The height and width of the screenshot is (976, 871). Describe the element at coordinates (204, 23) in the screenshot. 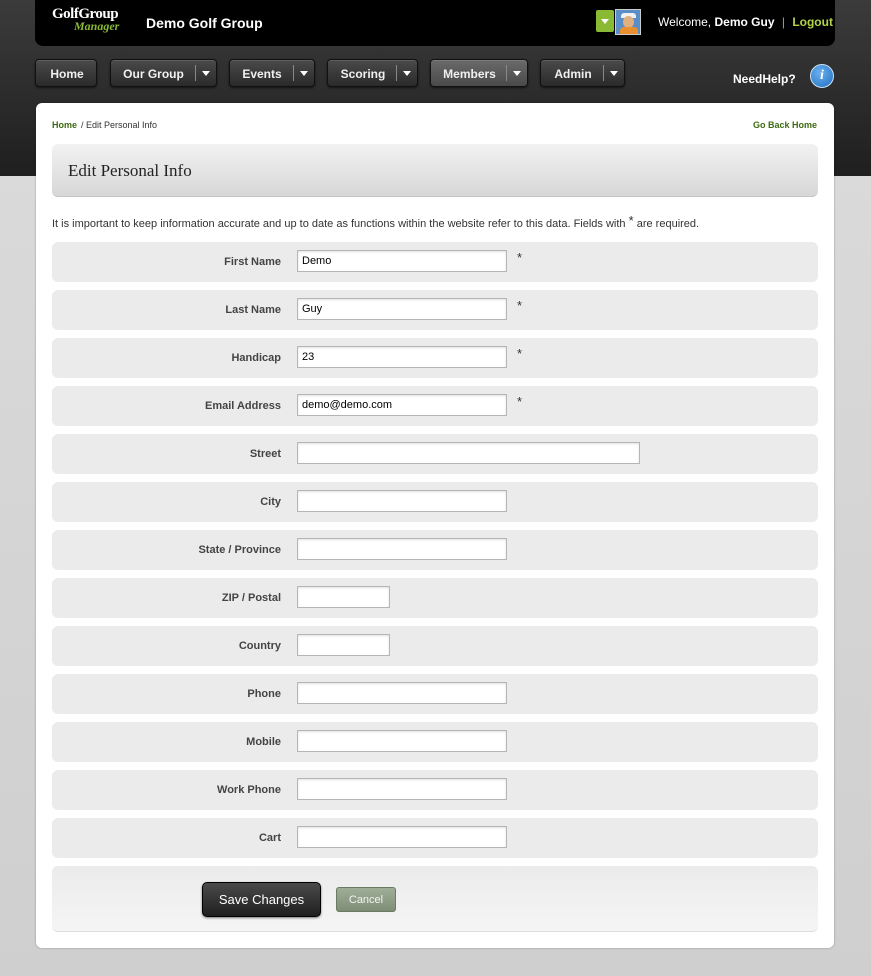

I see `site-title: Demo Golf Group` at that location.